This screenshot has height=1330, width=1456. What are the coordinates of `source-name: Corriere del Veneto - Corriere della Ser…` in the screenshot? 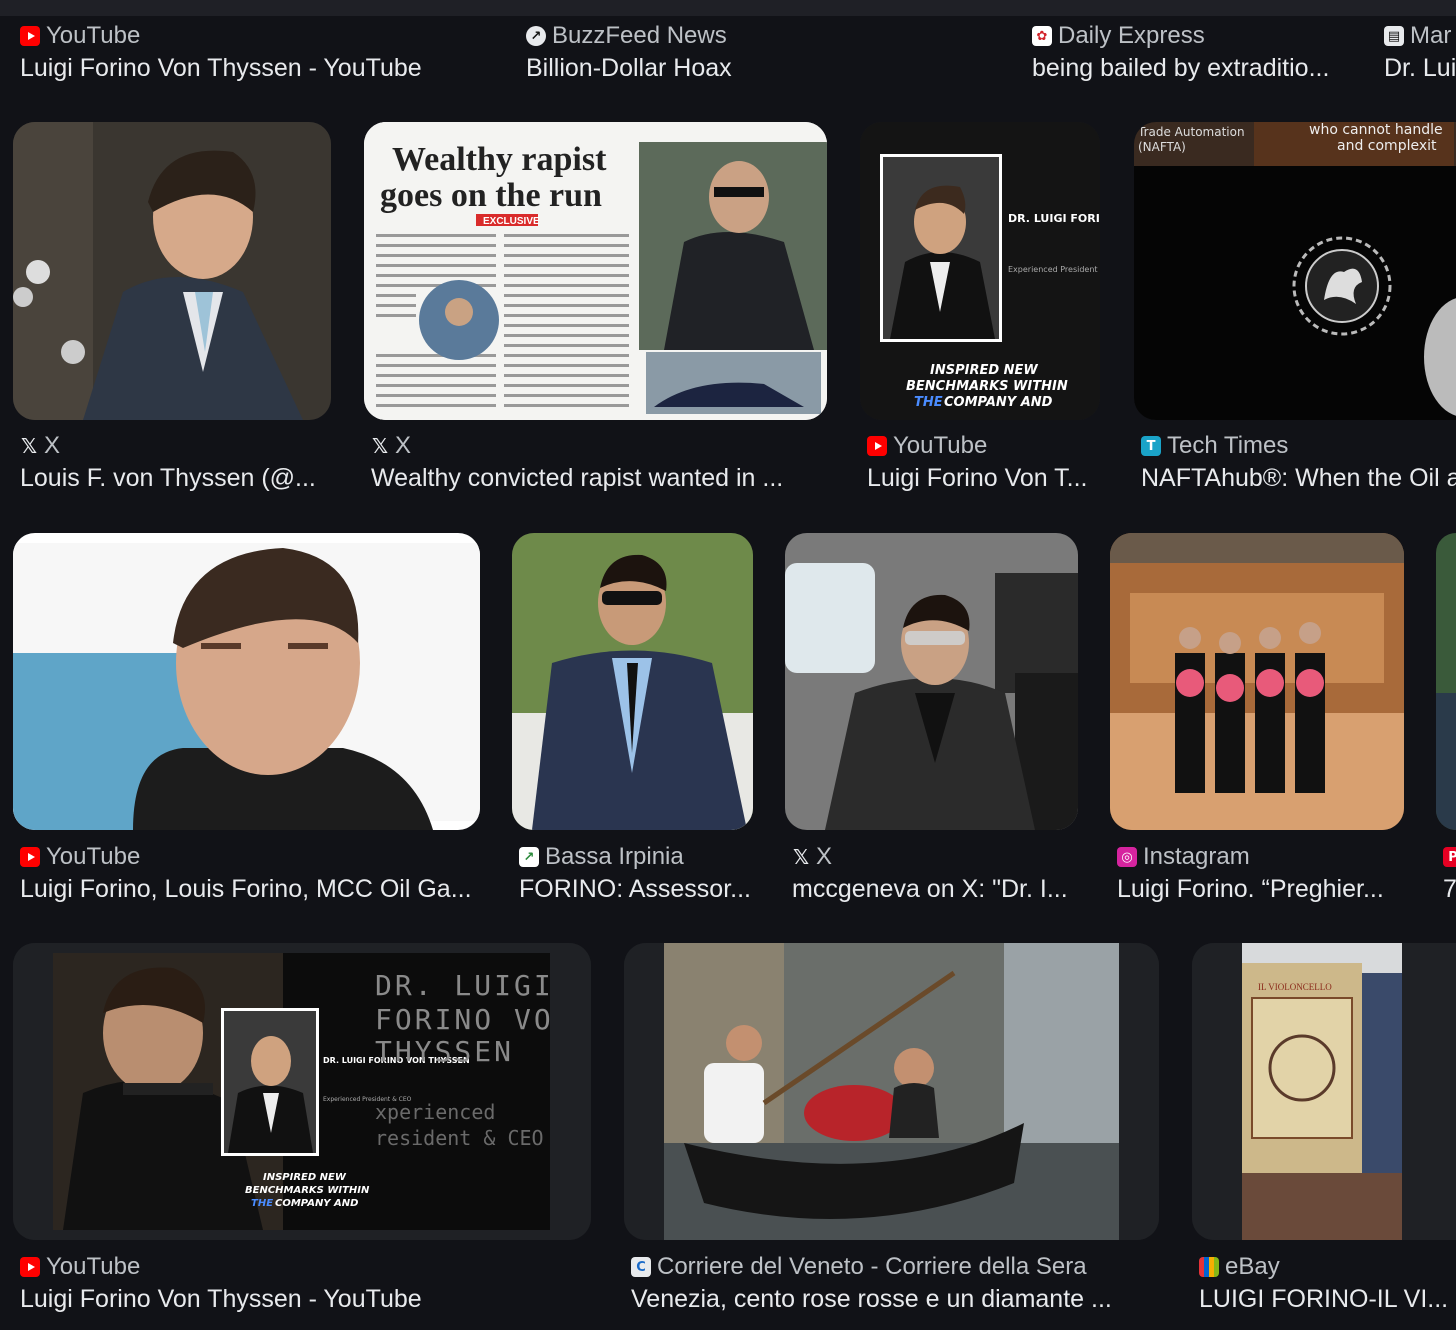 It's located at (872, 1266).